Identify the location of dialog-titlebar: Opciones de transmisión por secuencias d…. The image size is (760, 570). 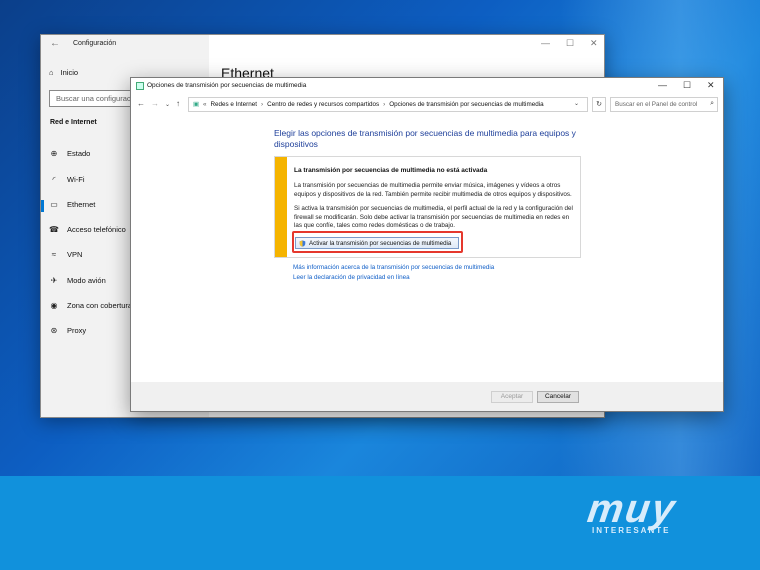
(427, 86).